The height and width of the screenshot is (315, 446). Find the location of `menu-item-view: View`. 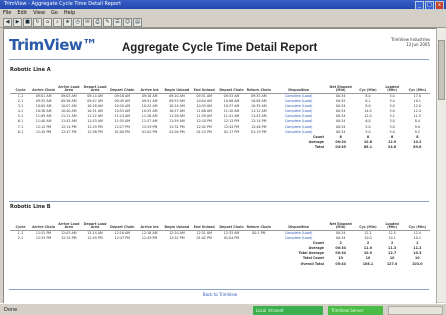

menu-item-view: View is located at coordinates (39, 13).